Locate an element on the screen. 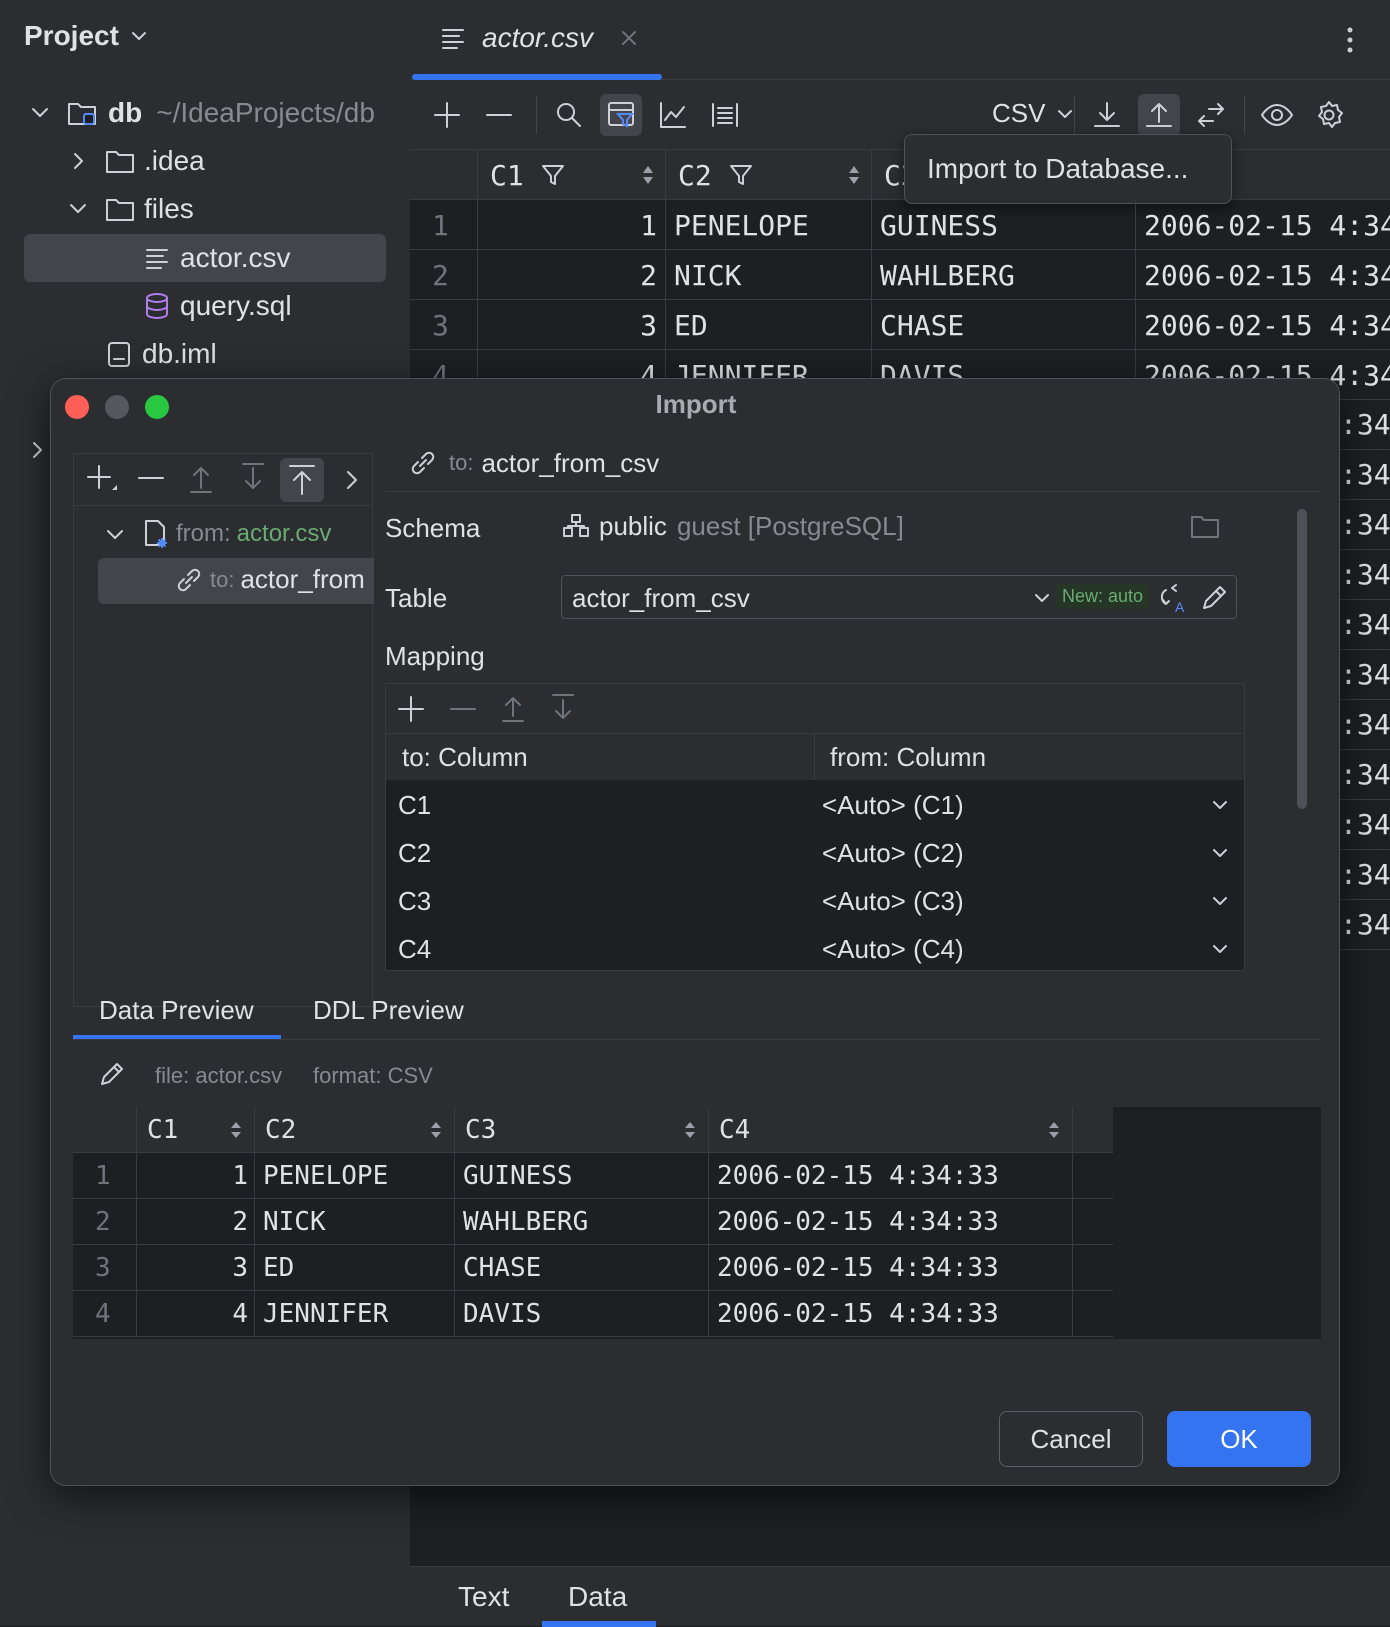 Image resolution: width=1390 pixels, height=1627 pixels. filter-toggle-button is located at coordinates (621, 115).